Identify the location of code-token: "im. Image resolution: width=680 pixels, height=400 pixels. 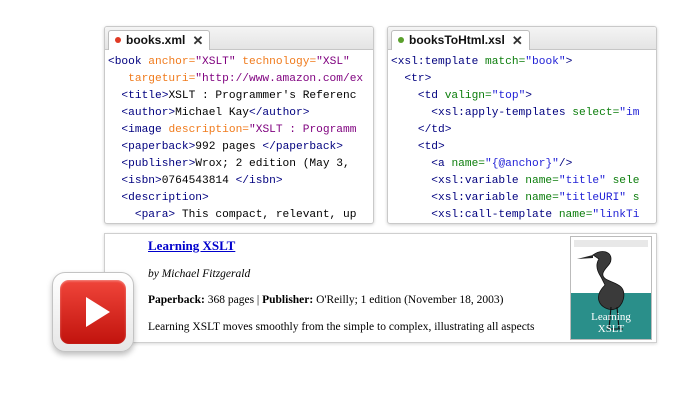
(629, 113).